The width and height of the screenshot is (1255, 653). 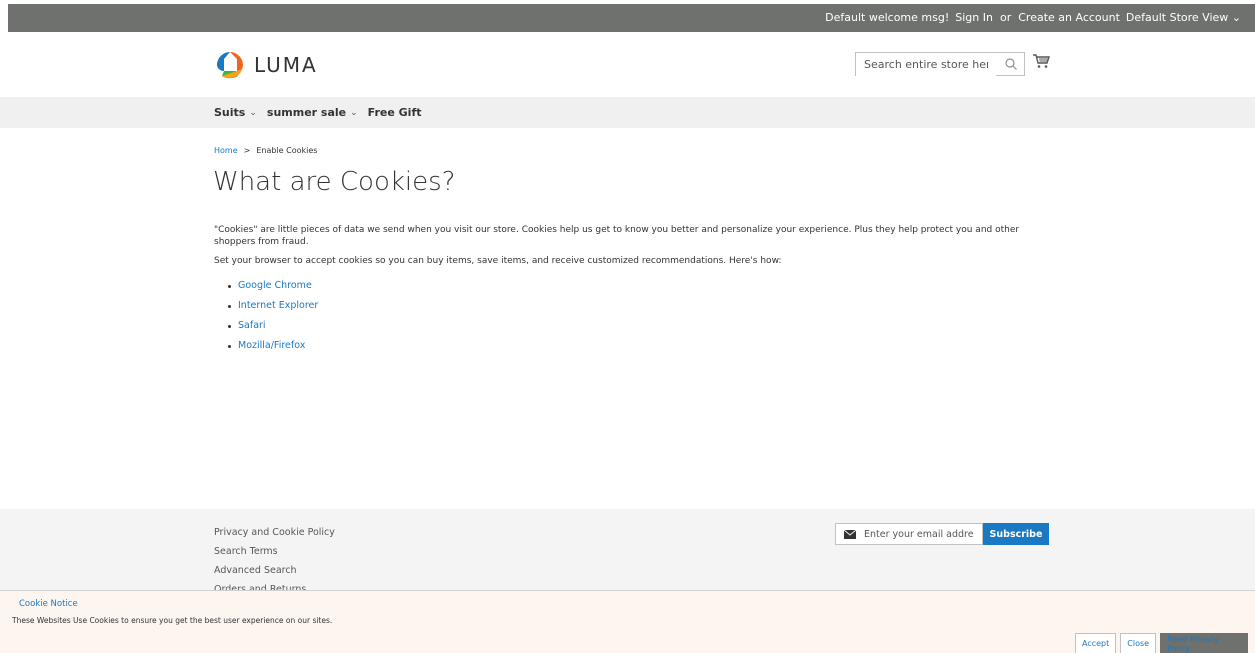 I want to click on read-privacy-policy-button: Read Privacy Policy, so click(x=1204, y=643).